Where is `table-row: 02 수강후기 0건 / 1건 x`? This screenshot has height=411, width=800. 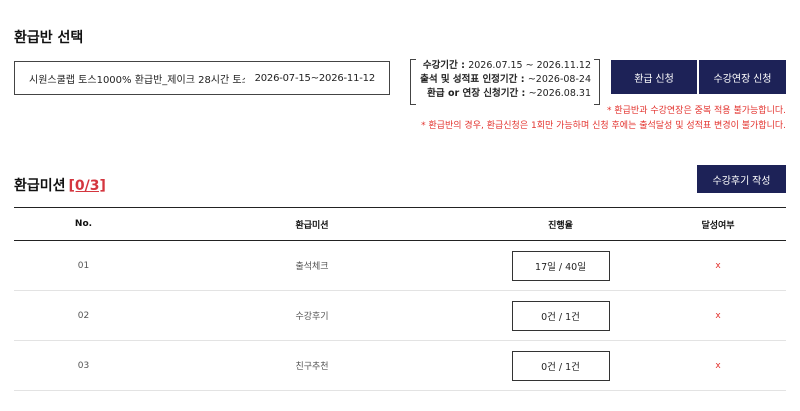 table-row: 02 수강후기 0건 / 1건 x is located at coordinates (400, 315).